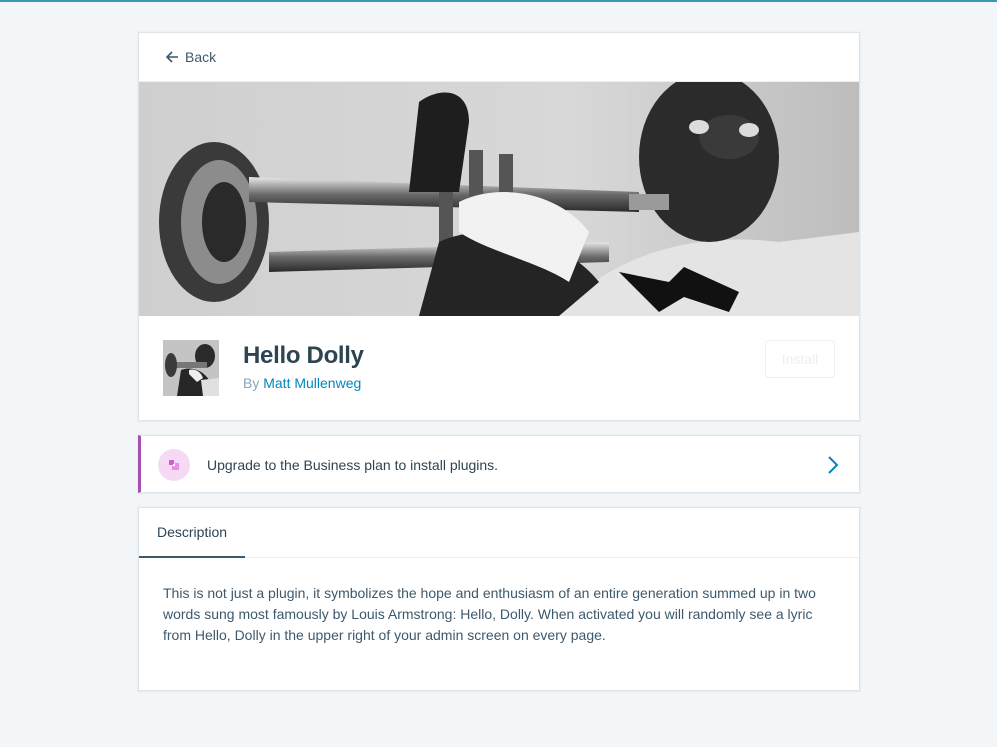  Describe the element at coordinates (800, 359) in the screenshot. I see `install-button: Install` at that location.